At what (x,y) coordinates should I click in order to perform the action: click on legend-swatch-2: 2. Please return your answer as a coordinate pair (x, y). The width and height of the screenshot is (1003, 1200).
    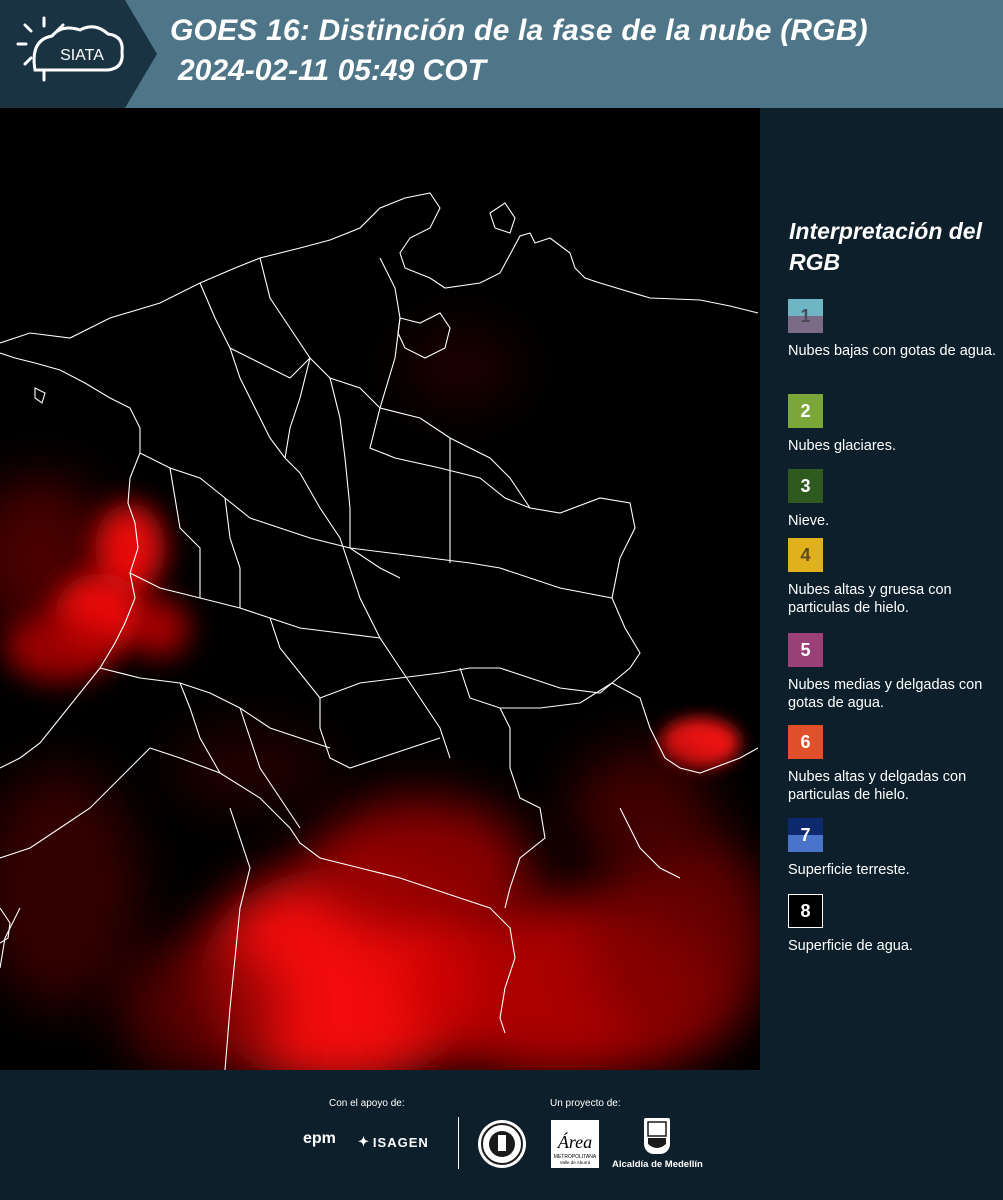
    Looking at the image, I should click on (805, 411).